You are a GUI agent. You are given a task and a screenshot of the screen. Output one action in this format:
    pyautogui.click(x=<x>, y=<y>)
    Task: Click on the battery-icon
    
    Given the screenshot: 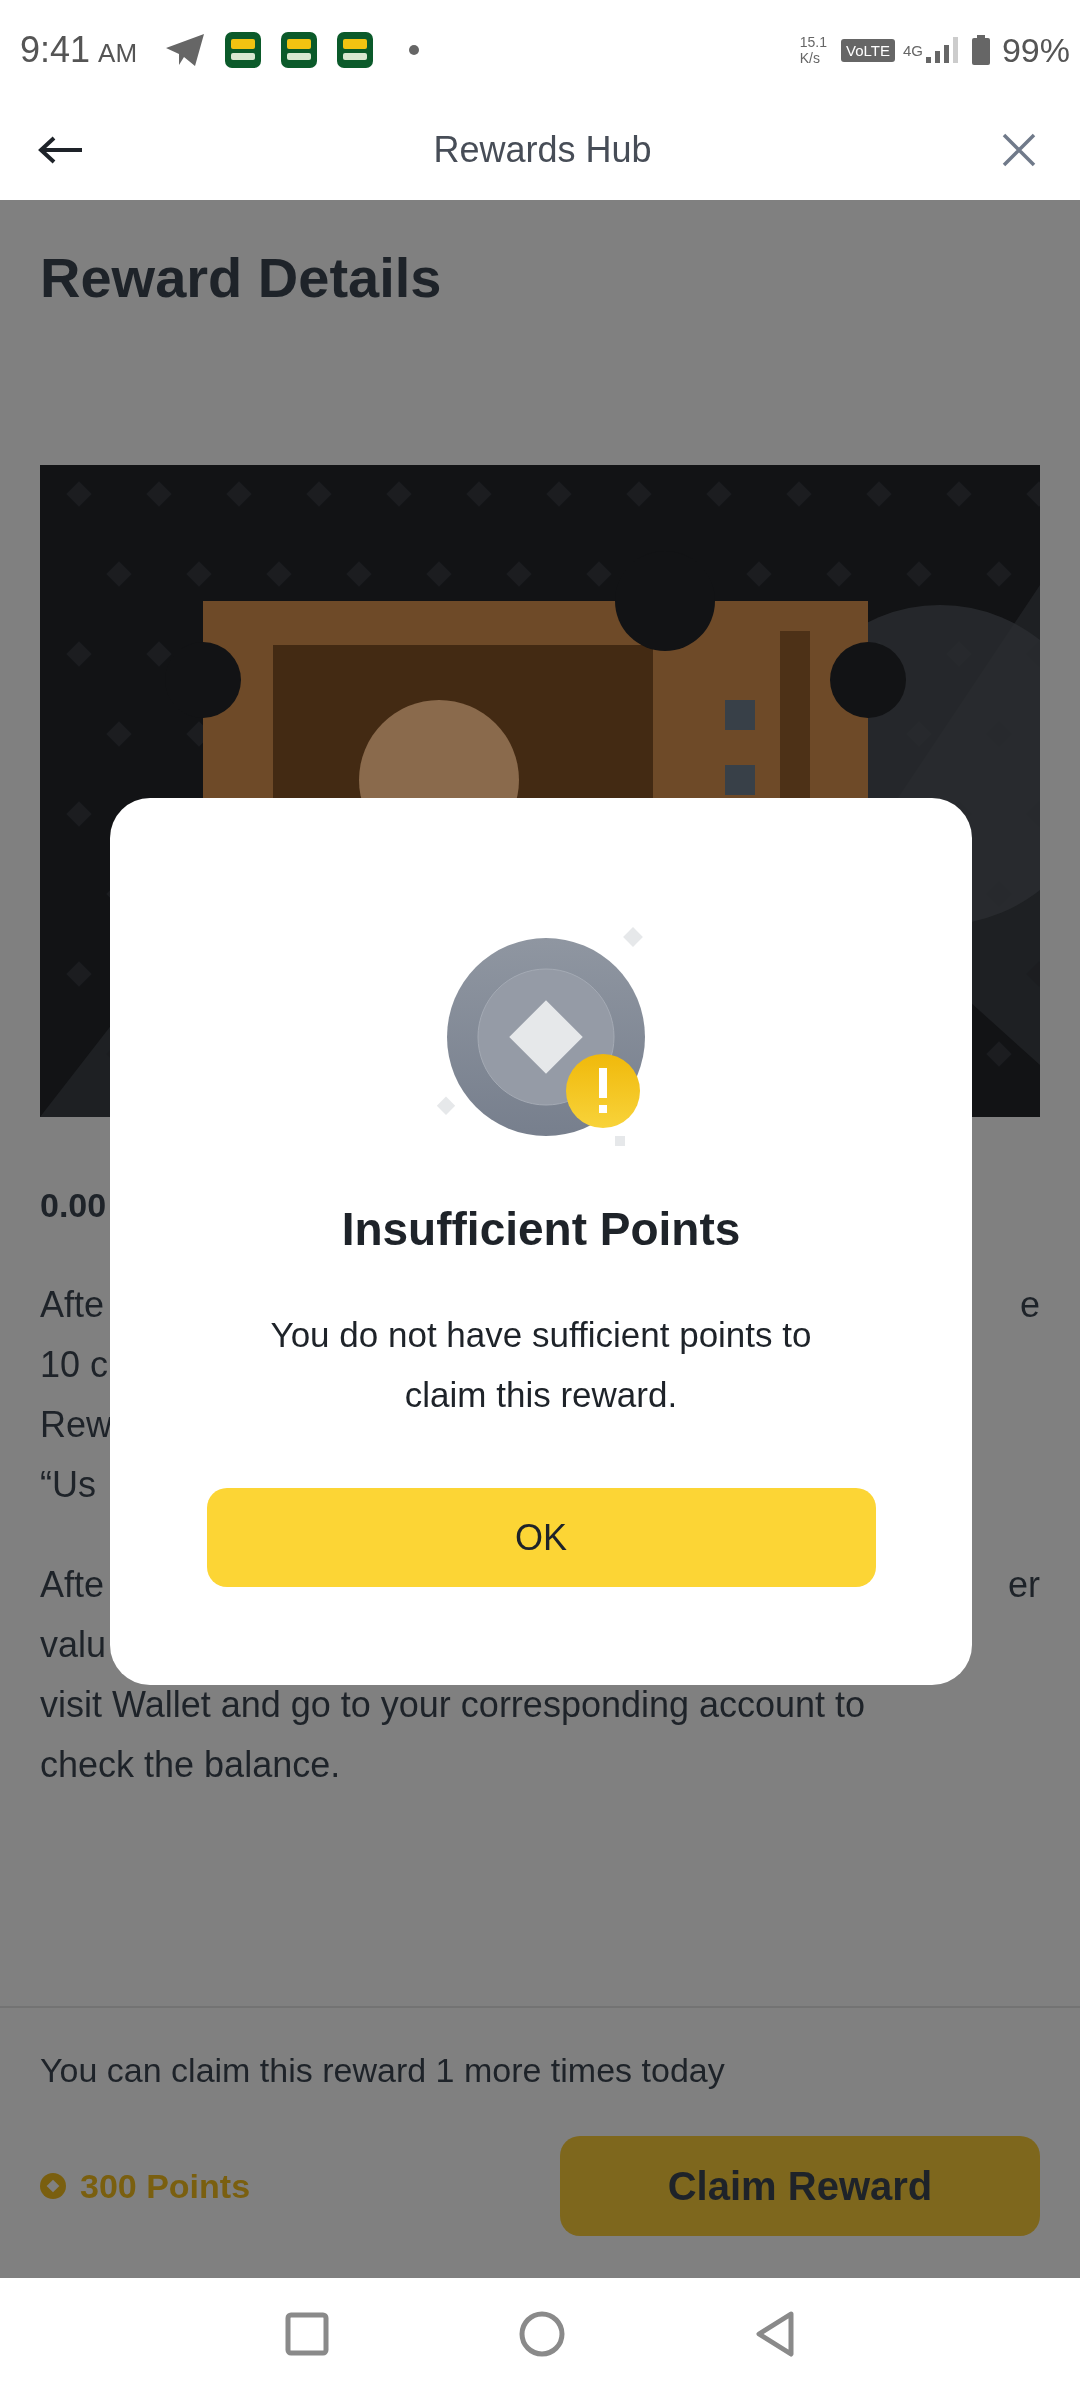 What is the action you would take?
    pyautogui.click(x=980, y=50)
    